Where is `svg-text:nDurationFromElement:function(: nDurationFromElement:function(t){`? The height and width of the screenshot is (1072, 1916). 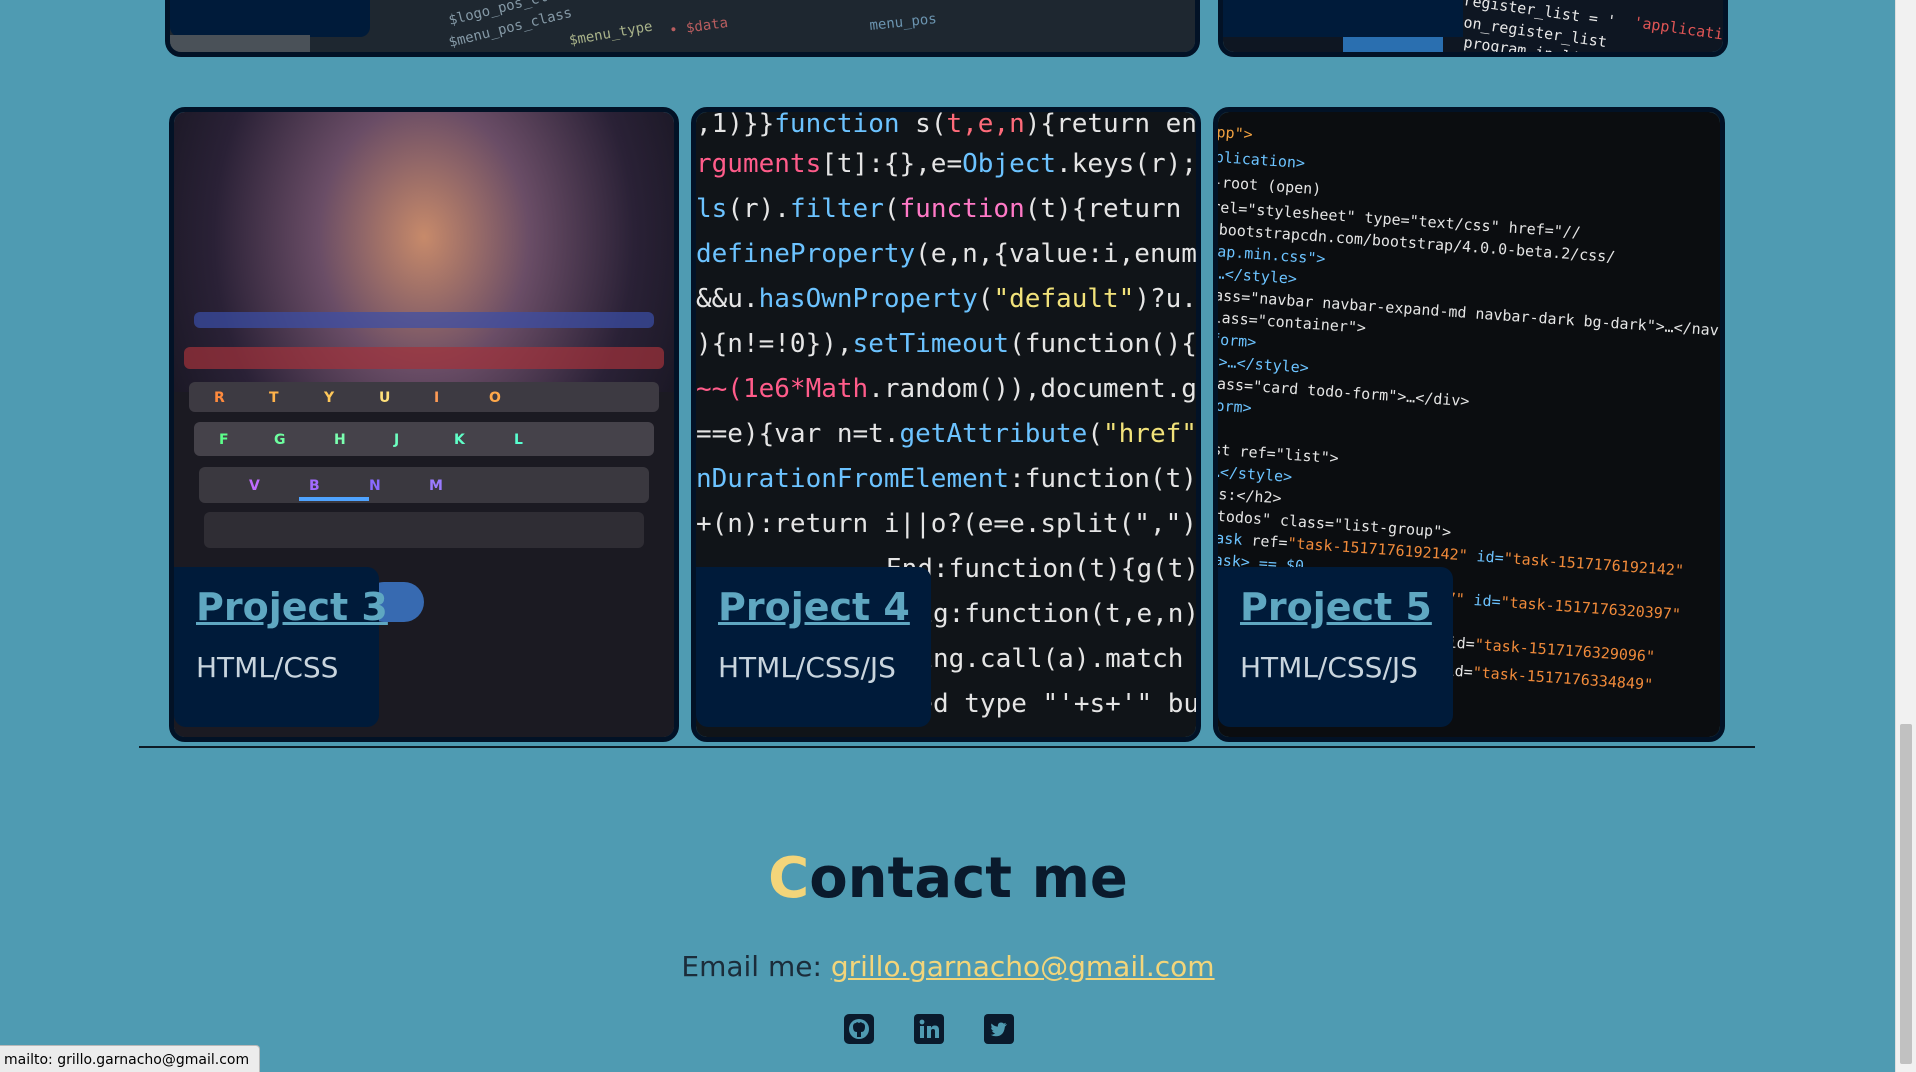 svg-text:nDurationFromElement:function(: nDurationFromElement:function(t){ is located at coordinates (946, 479).